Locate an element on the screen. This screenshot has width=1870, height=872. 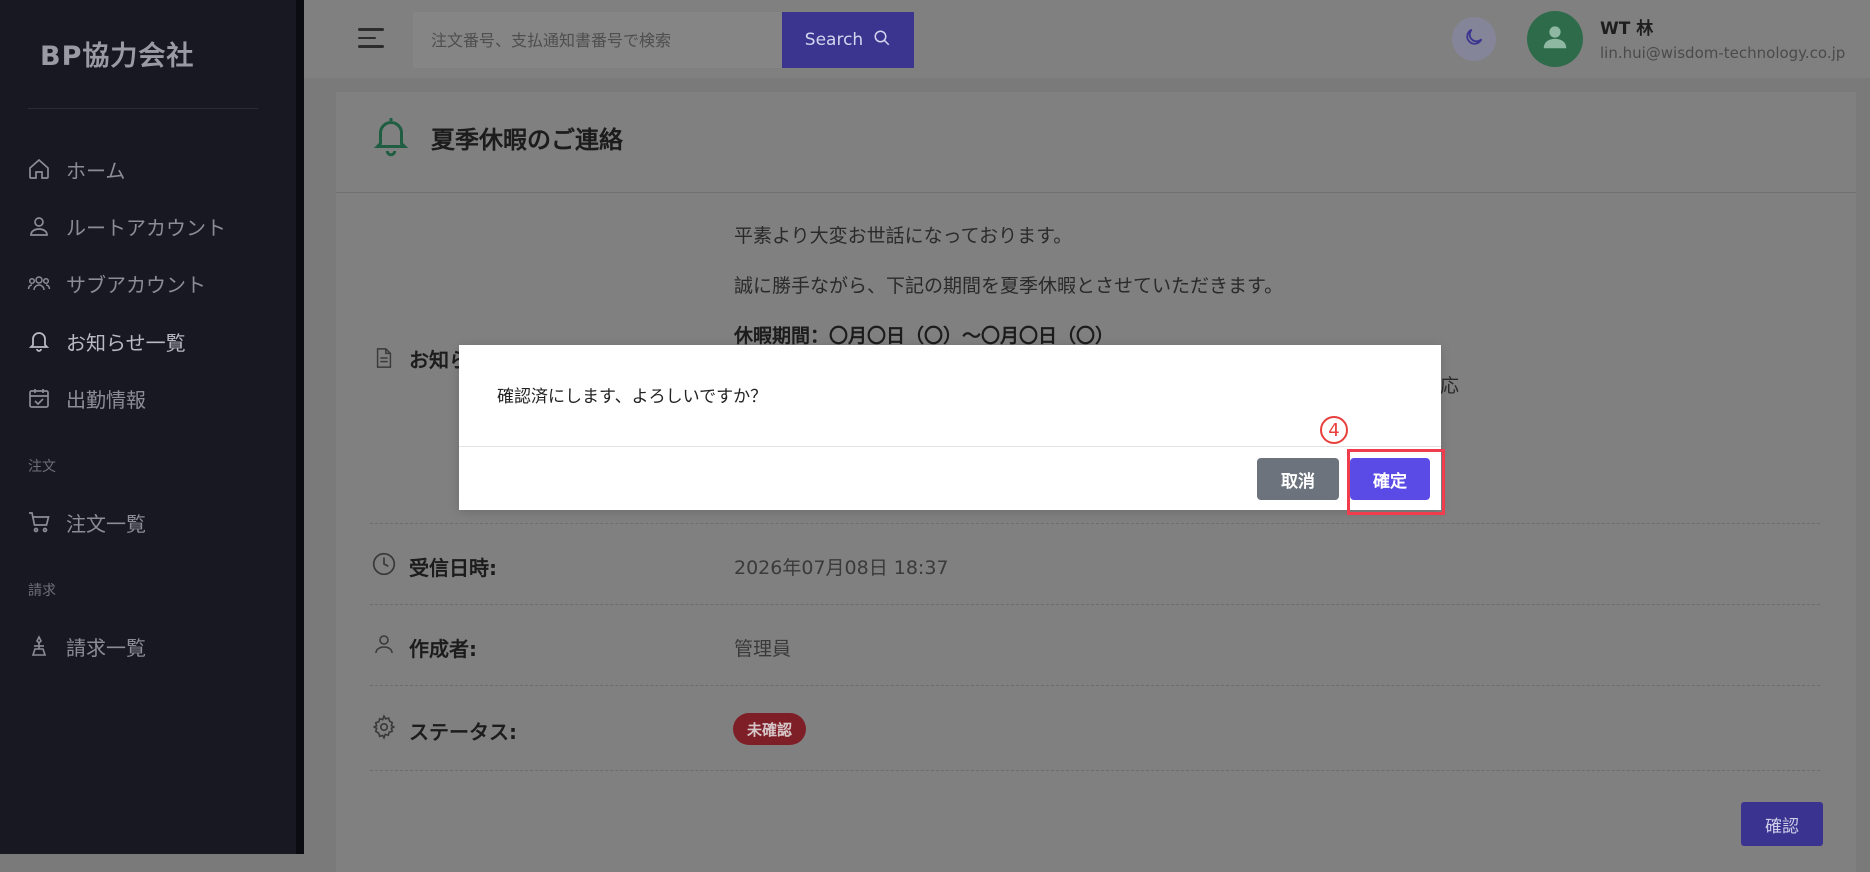
cancel-button: 取消 is located at coordinates (1298, 479).